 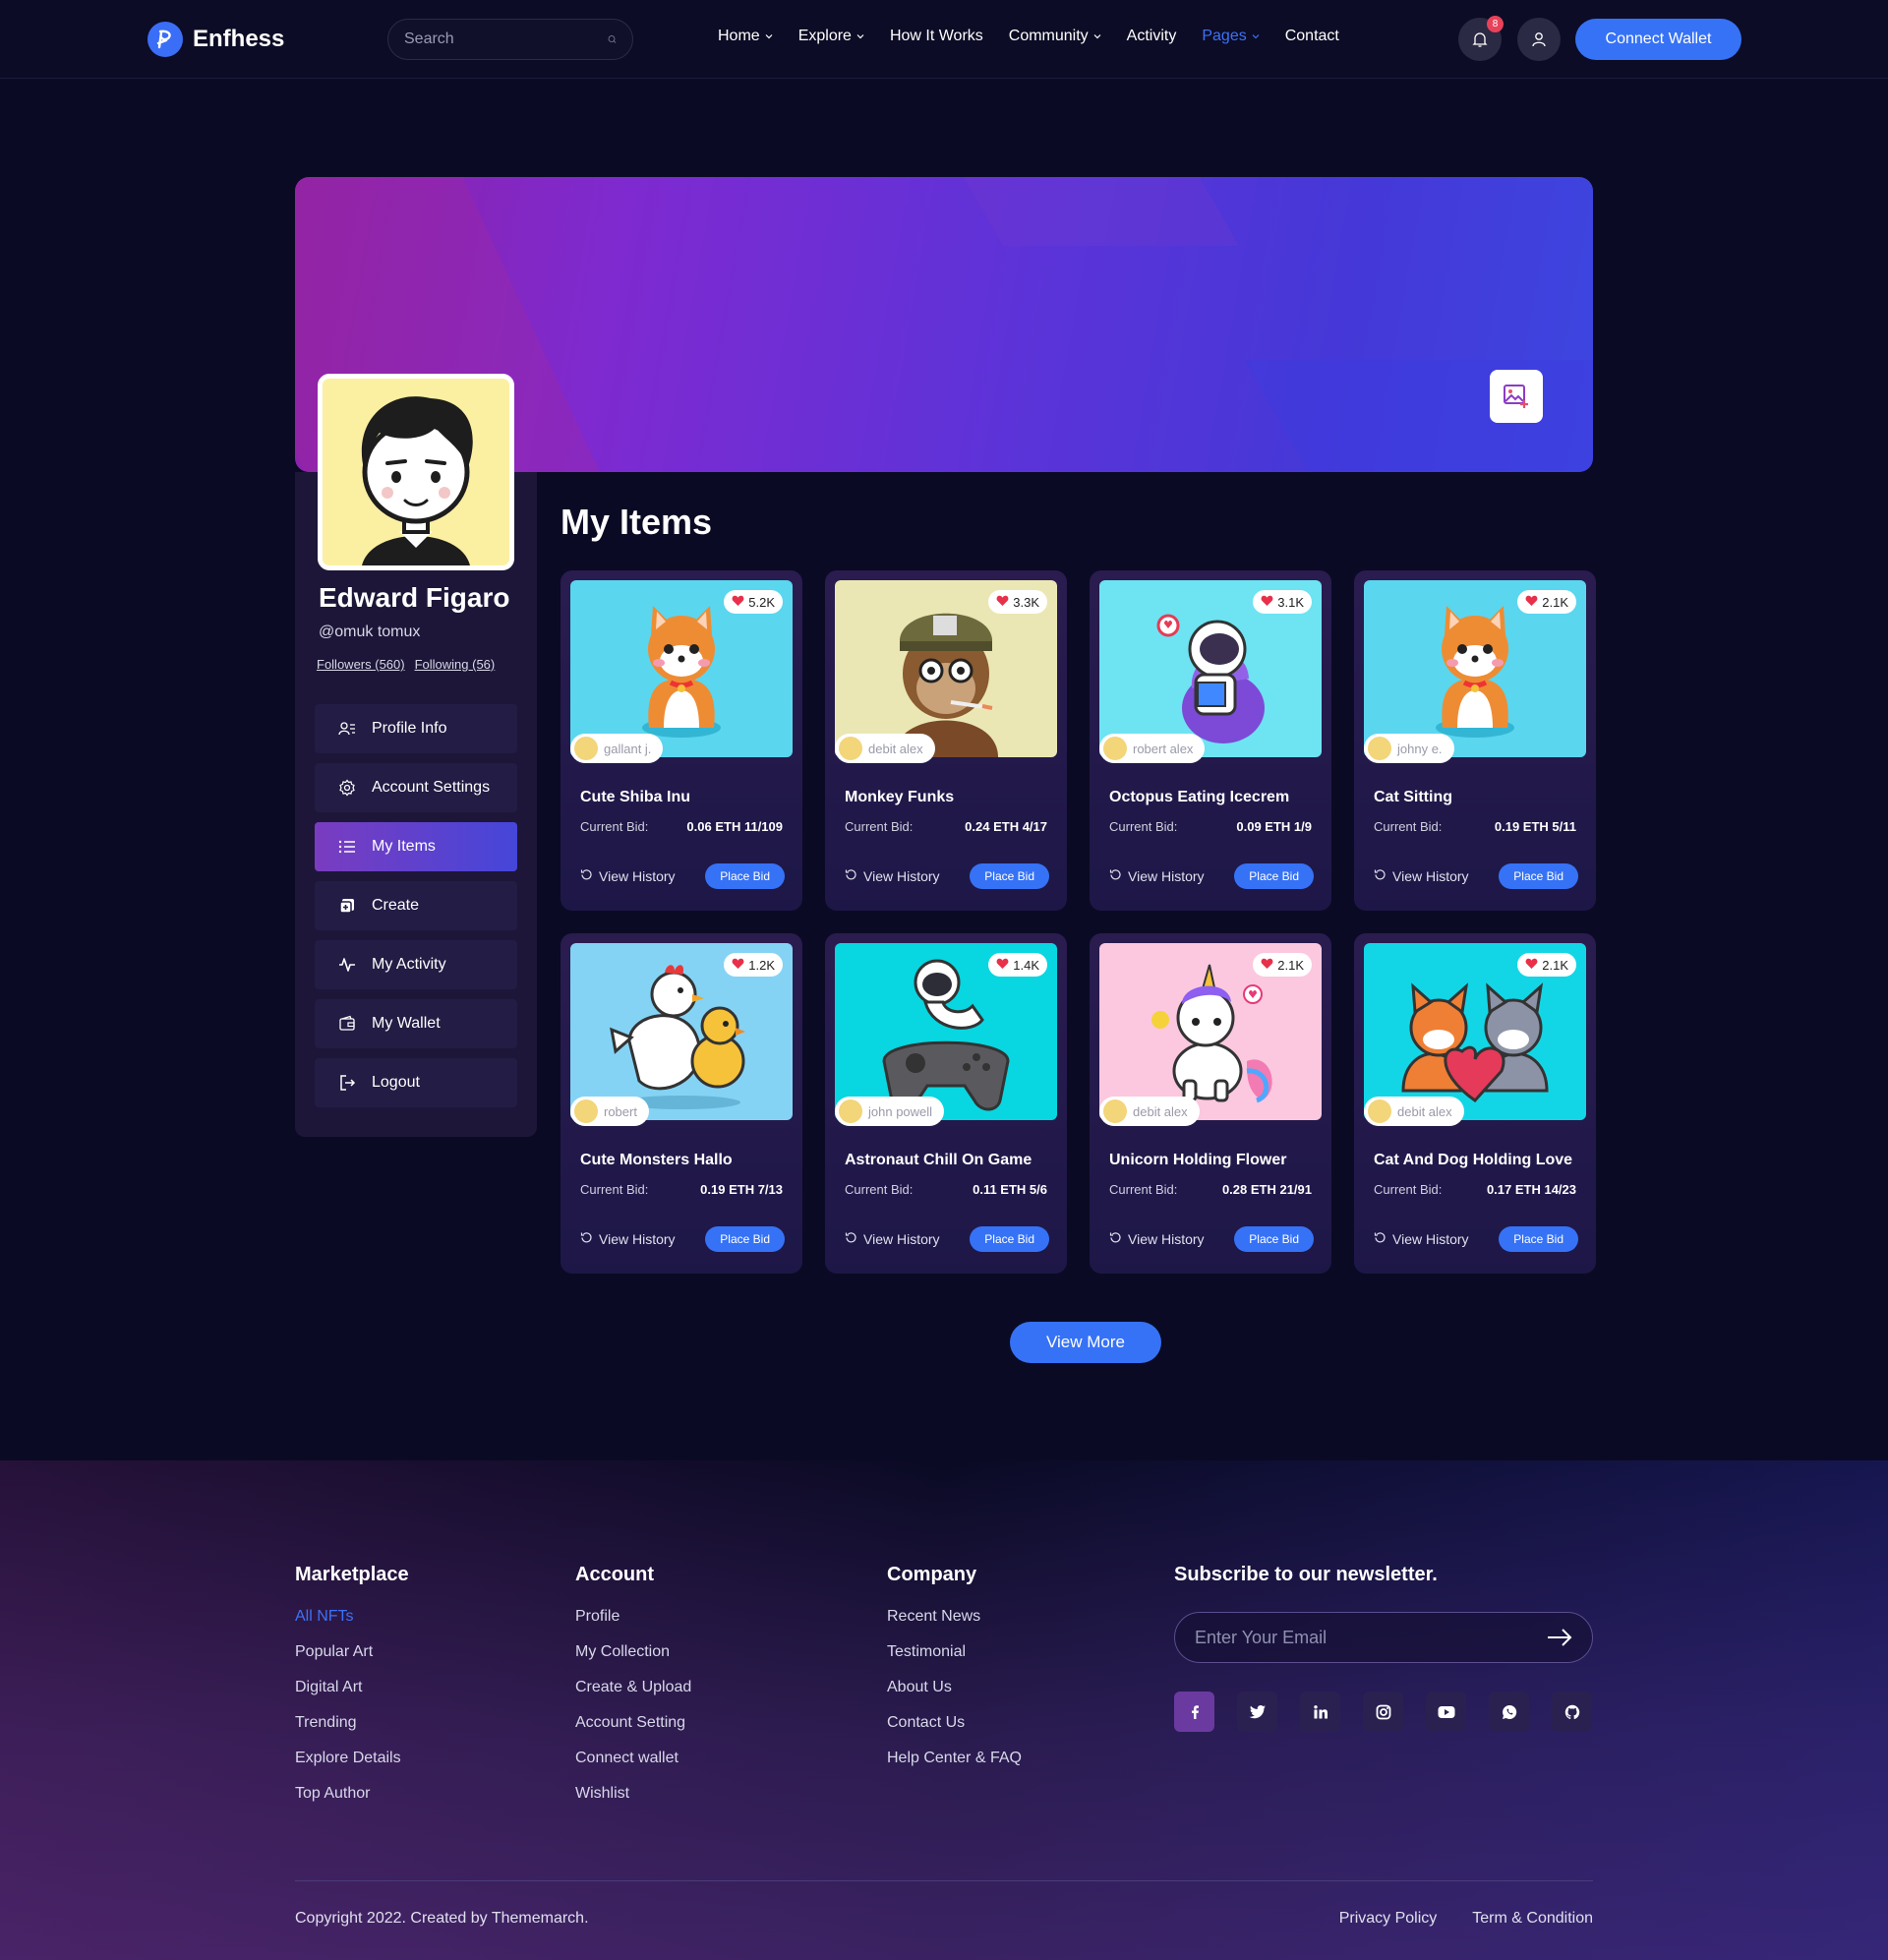 I want to click on footer-link: Contact Us, so click(x=954, y=1723).